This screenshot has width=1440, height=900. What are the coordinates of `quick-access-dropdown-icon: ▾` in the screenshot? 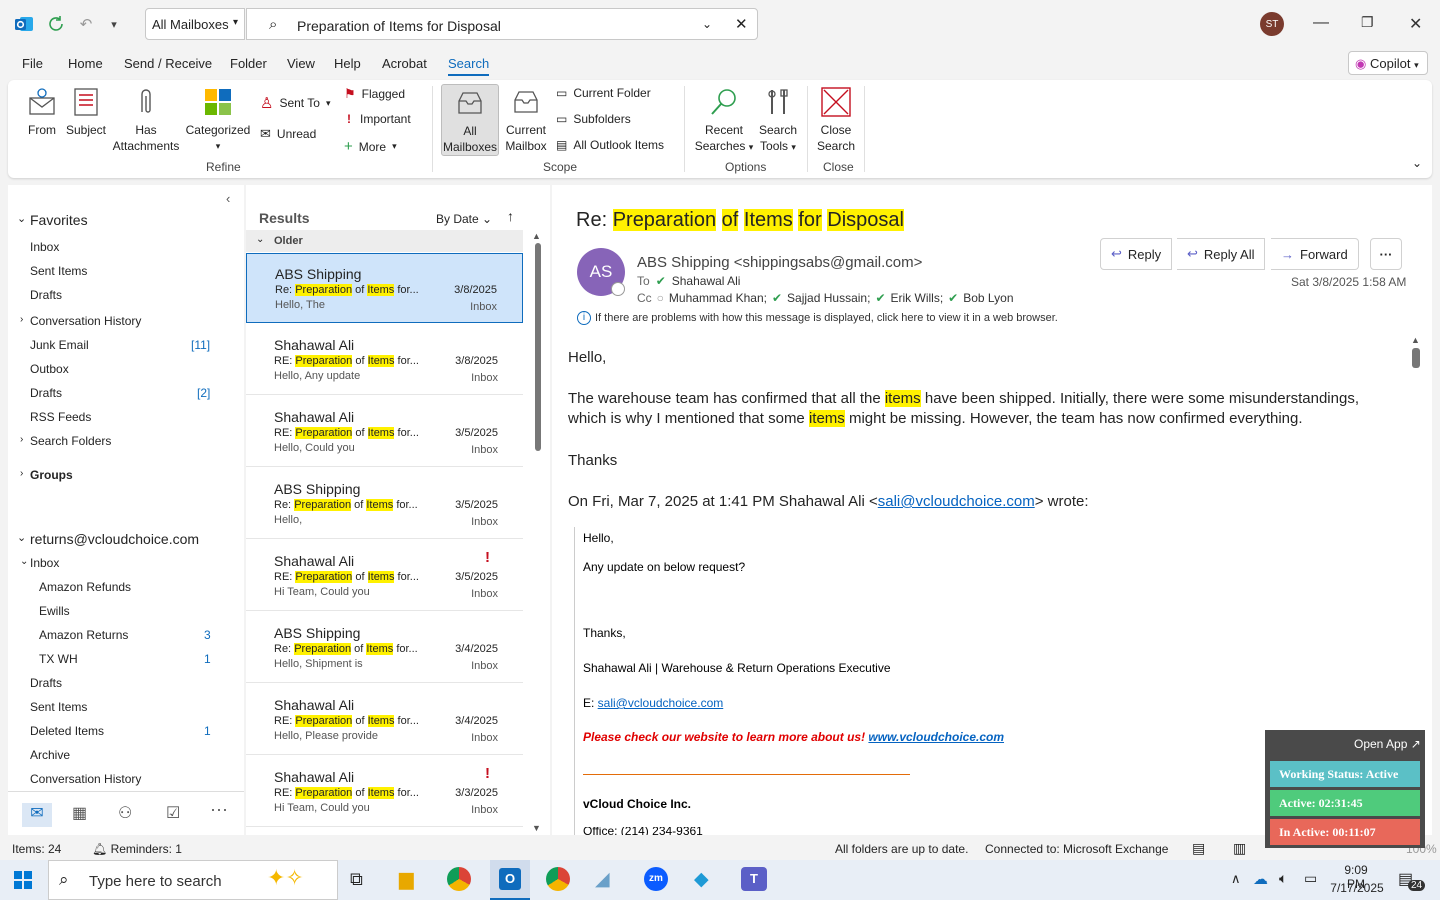 It's located at (114, 24).